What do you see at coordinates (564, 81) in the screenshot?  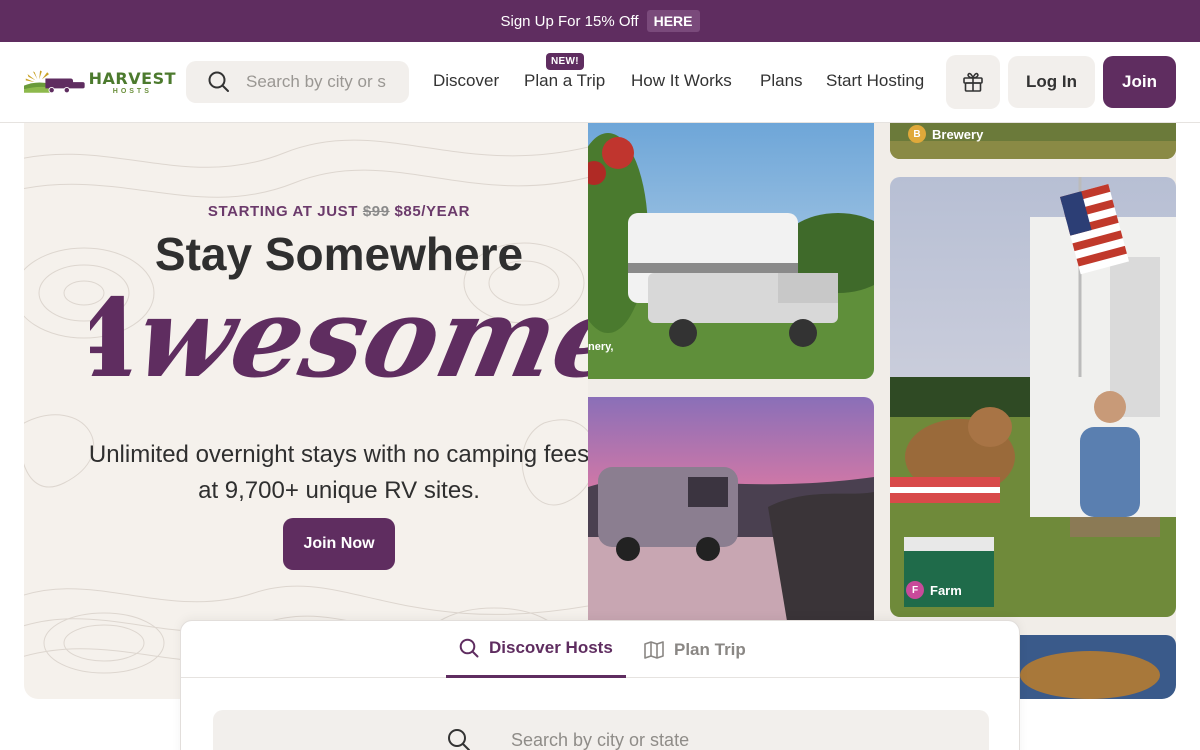 I see `nav-plan-a-trip: Plan a Trip` at bounding box center [564, 81].